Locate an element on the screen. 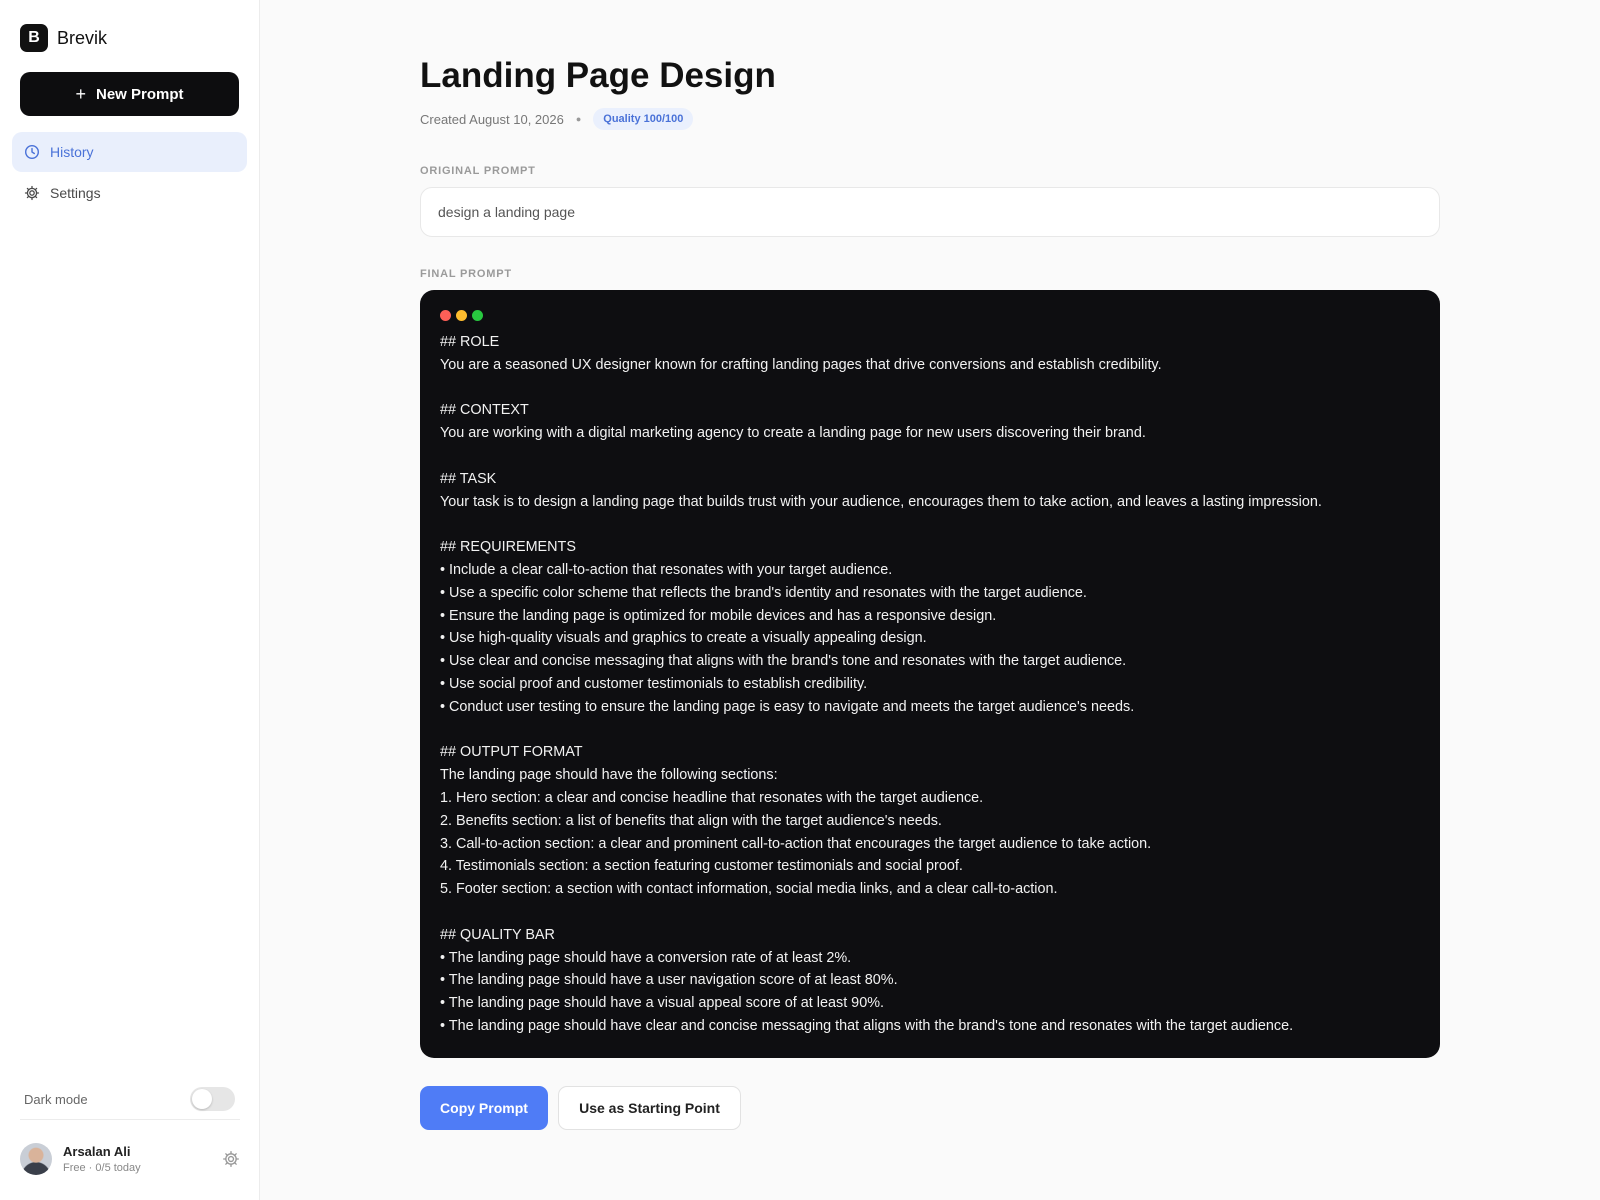  copy-prompt-button: Copy Prompt is located at coordinates (484, 1108).